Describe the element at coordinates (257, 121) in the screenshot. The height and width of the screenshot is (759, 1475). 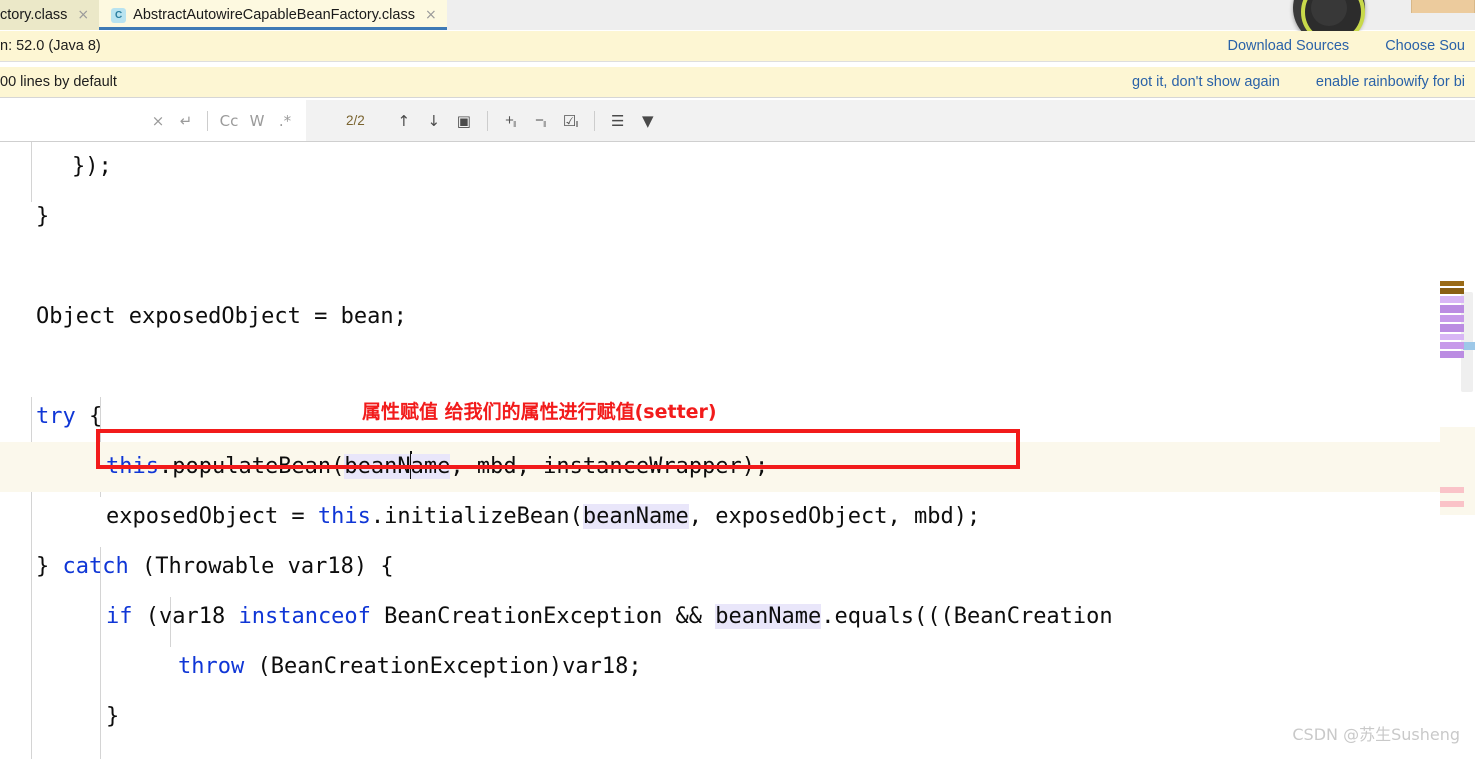
I see `whole-words-icon: W` at that location.